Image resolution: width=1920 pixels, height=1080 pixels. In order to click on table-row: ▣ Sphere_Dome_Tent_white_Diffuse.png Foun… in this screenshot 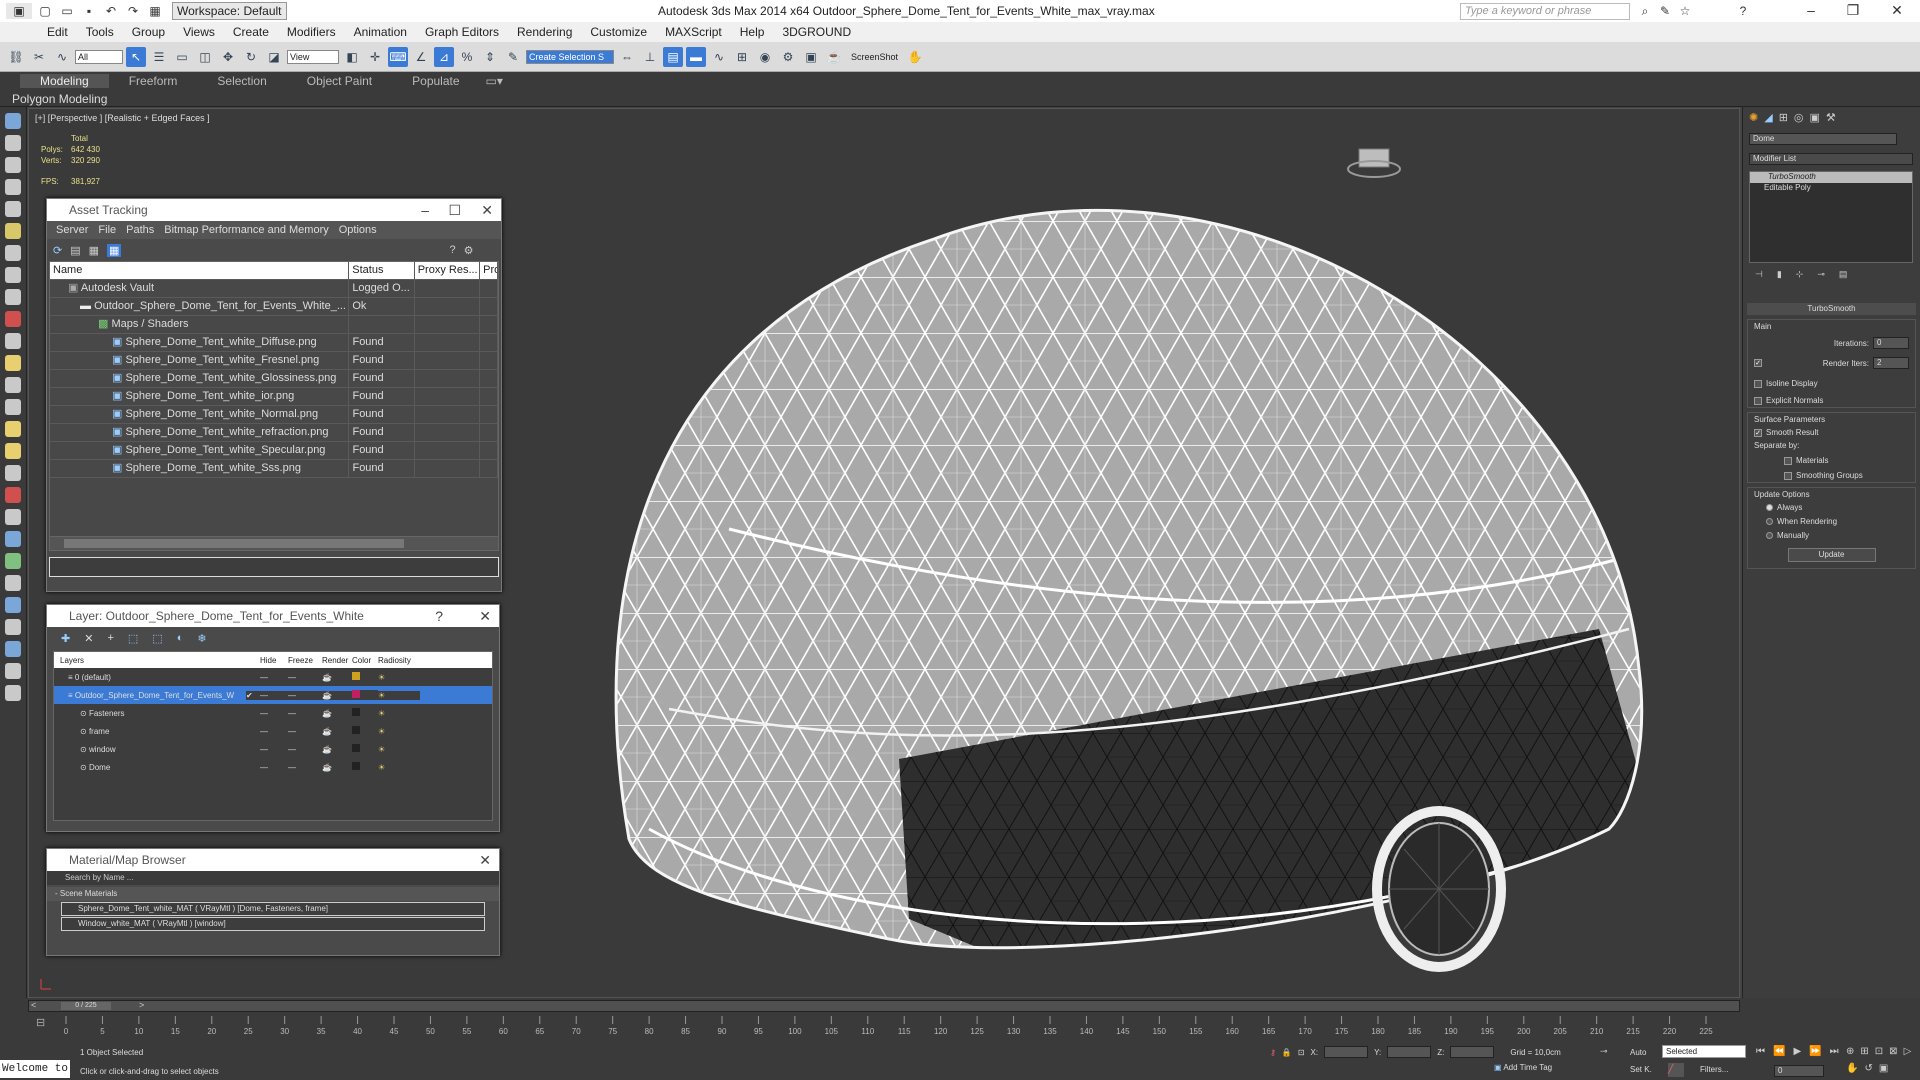, I will do `click(274, 343)`.